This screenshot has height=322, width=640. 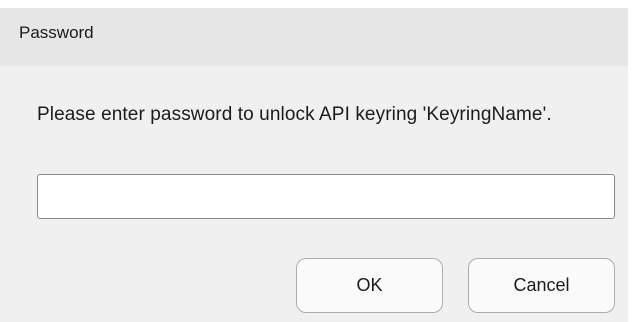 What do you see at coordinates (56, 32) in the screenshot?
I see `dialog-title: Password` at bounding box center [56, 32].